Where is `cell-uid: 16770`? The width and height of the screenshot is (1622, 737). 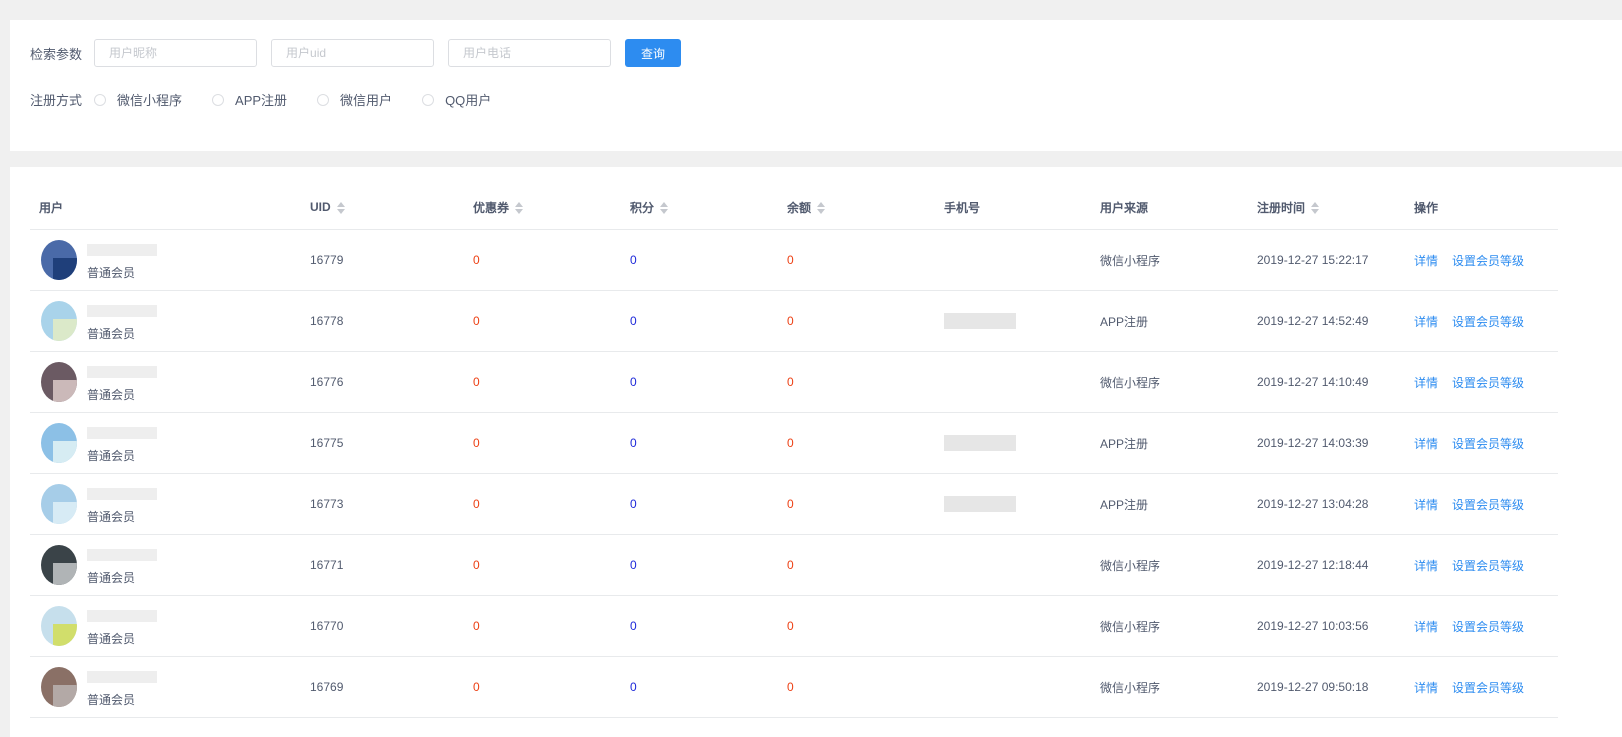 cell-uid: 16770 is located at coordinates (382, 626).